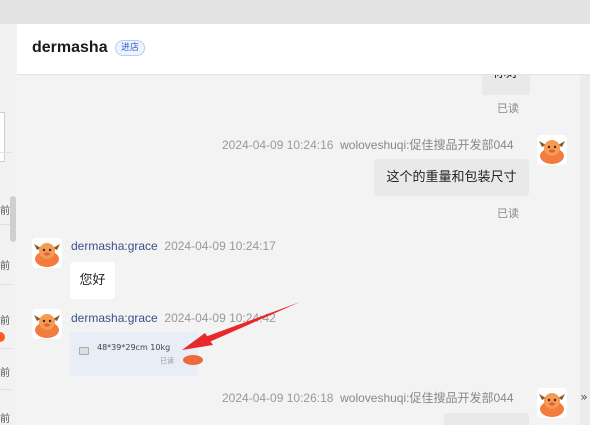  Describe the element at coordinates (303, 49) in the screenshot. I see `chat-header: dermasha 进店` at that location.